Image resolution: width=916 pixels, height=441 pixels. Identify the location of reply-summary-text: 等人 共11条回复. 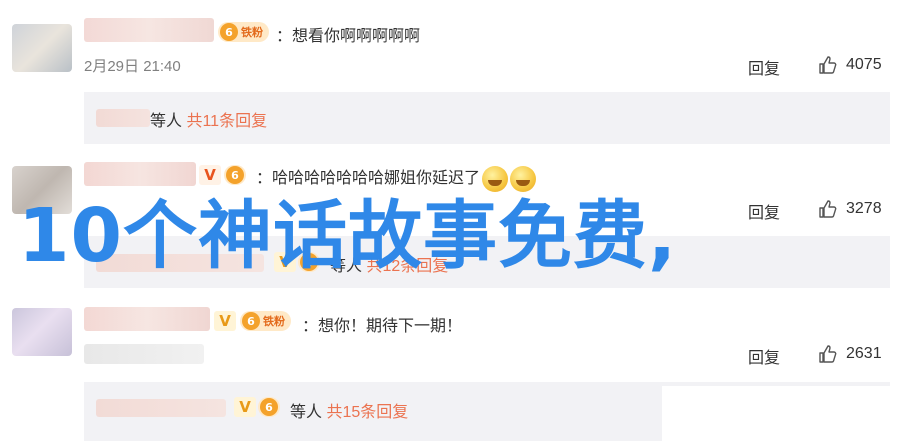
(208, 119).